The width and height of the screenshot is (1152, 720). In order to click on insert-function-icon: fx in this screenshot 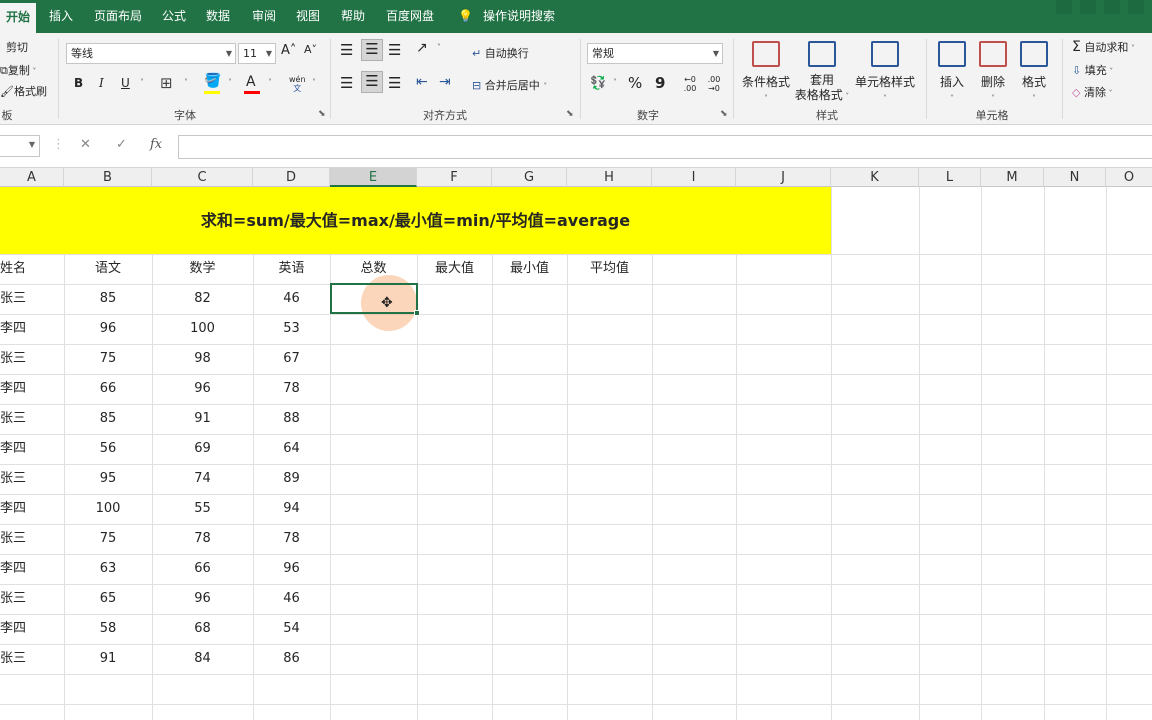, I will do `click(156, 144)`.